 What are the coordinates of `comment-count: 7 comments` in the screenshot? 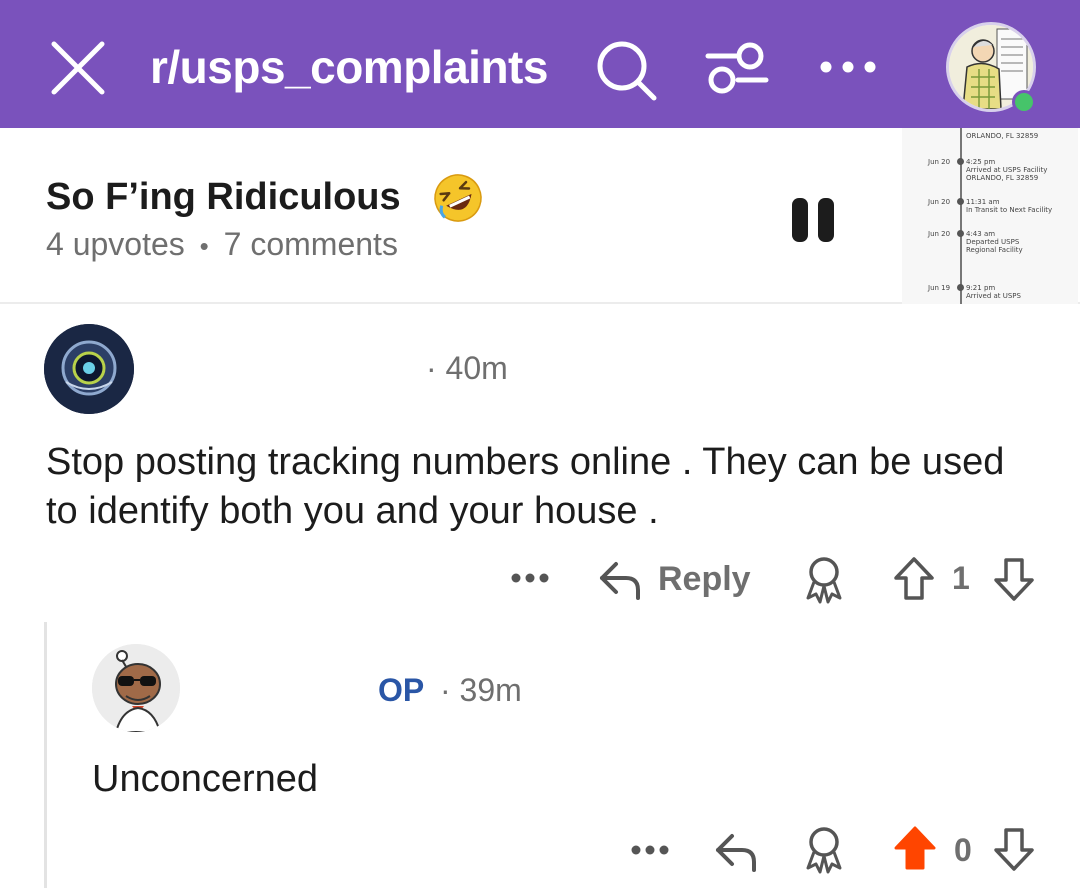 It's located at (311, 244).